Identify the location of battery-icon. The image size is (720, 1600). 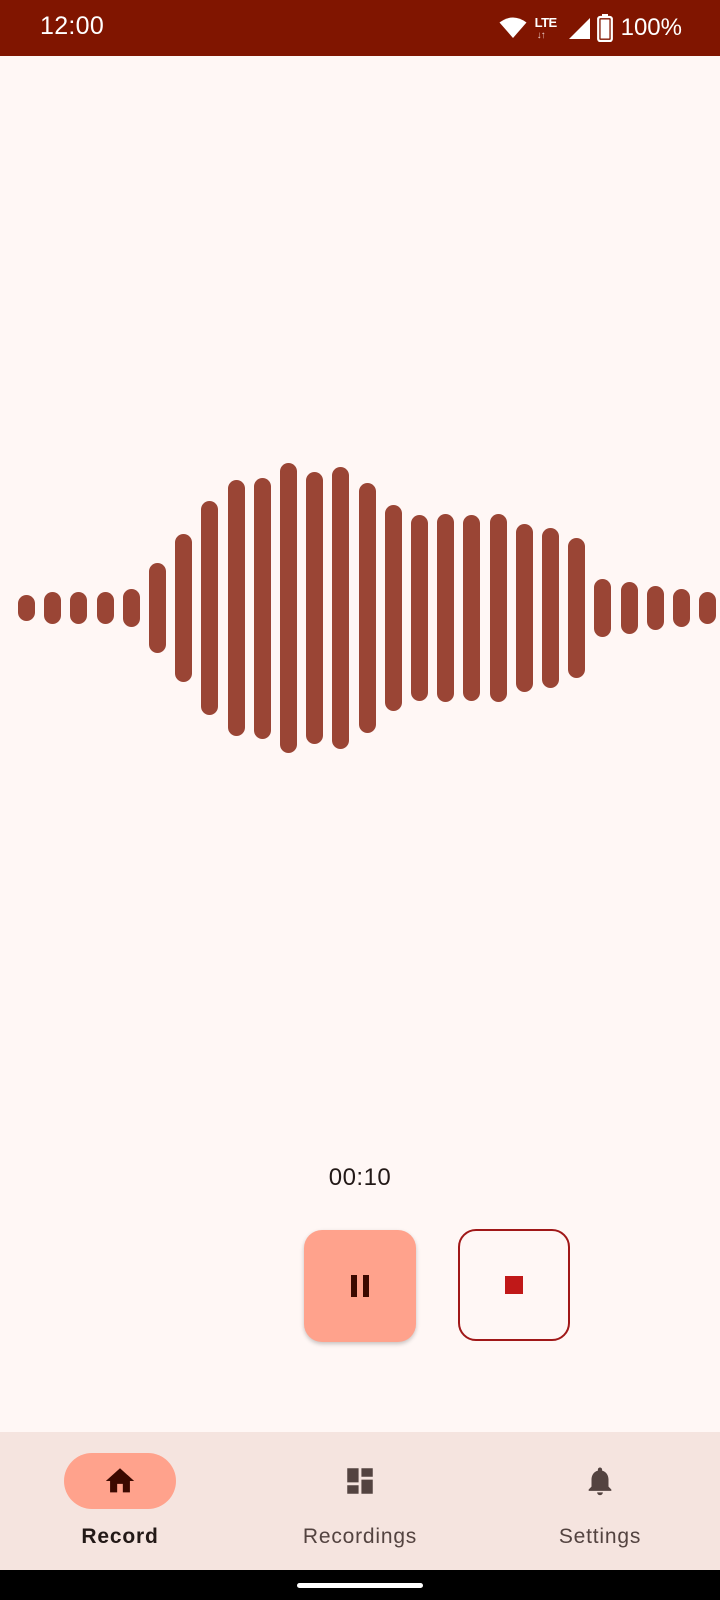
(604, 28).